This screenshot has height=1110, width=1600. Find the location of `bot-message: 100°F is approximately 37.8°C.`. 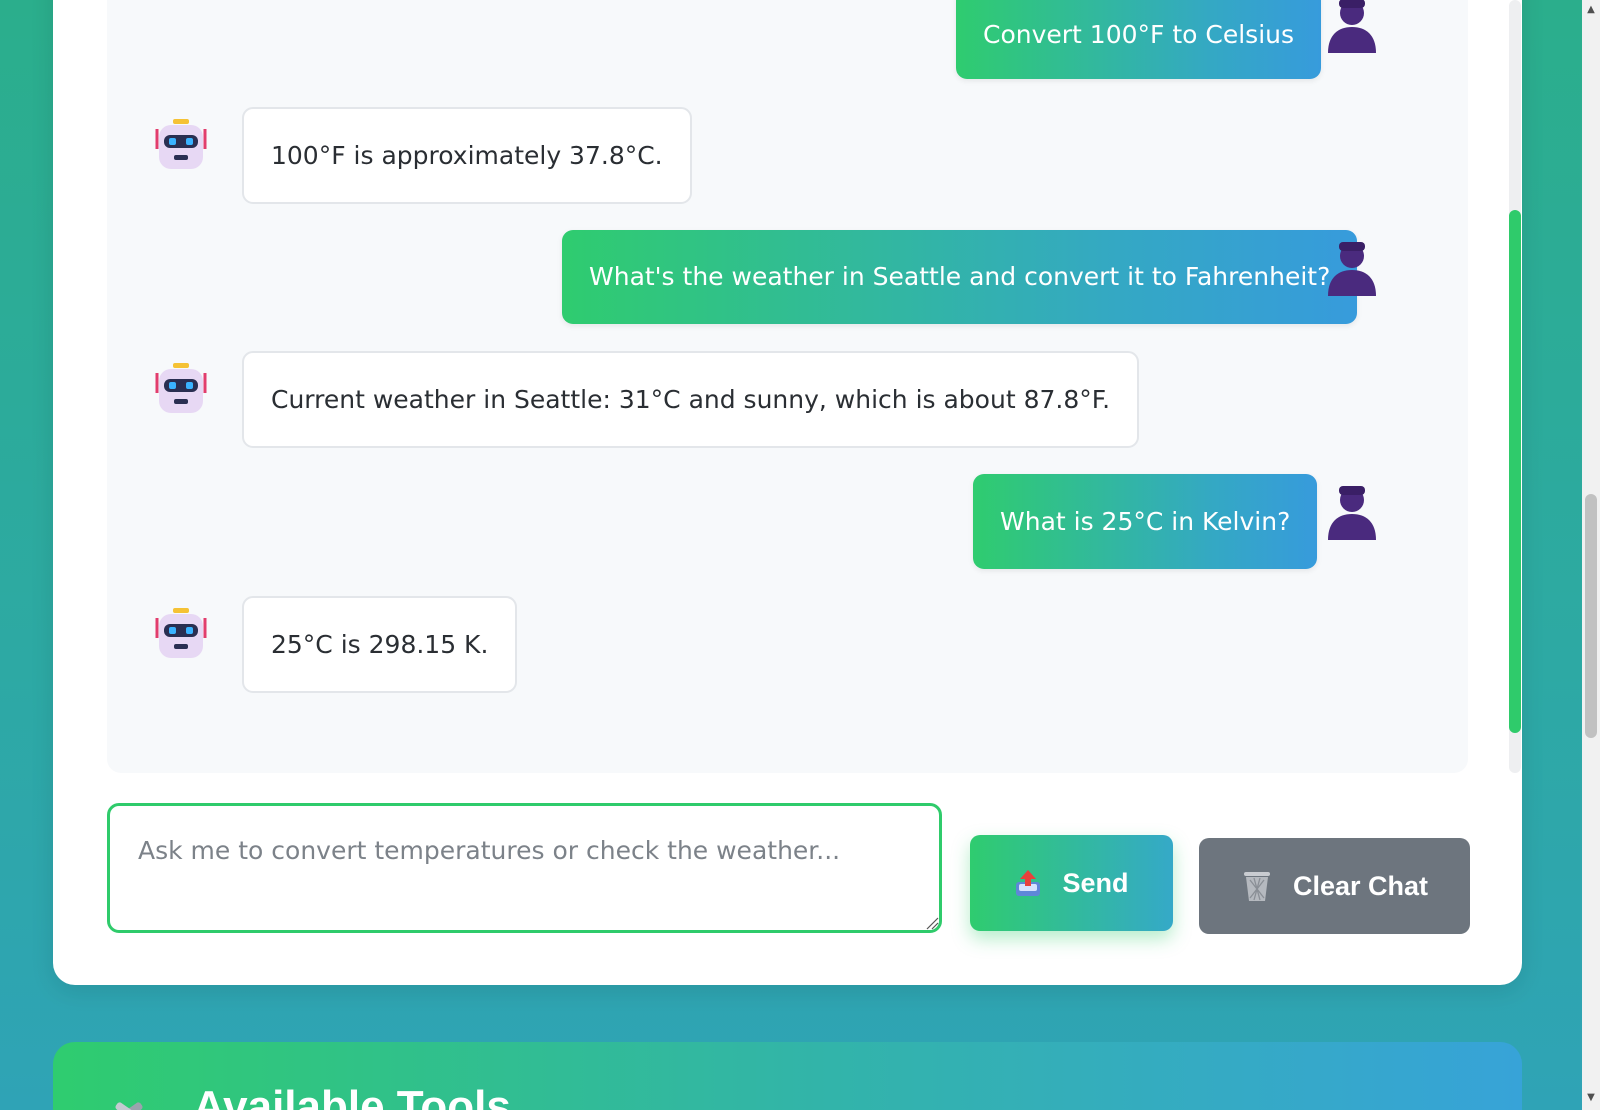

bot-message: 100°F is approximately 37.8°C. is located at coordinates (467, 155).